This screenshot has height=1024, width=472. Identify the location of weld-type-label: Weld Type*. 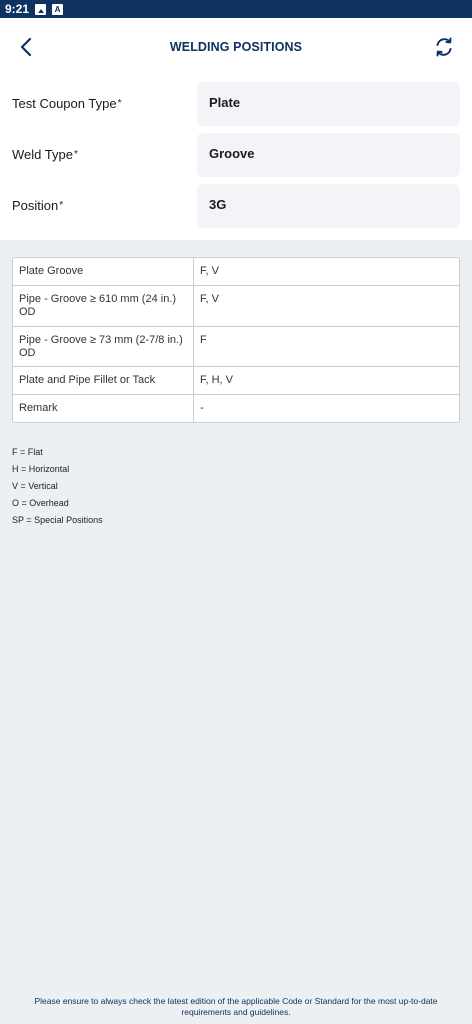
(45, 154).